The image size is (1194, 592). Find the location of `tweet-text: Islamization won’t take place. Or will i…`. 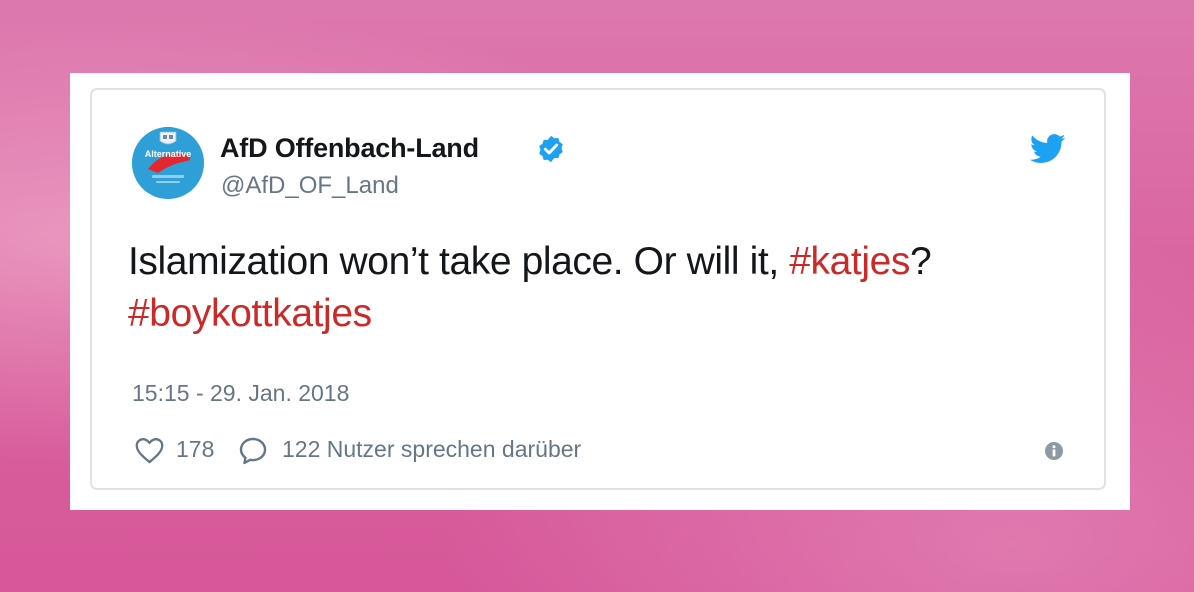

tweet-text: Islamization won’t take place. Or will i… is located at coordinates (598, 288).